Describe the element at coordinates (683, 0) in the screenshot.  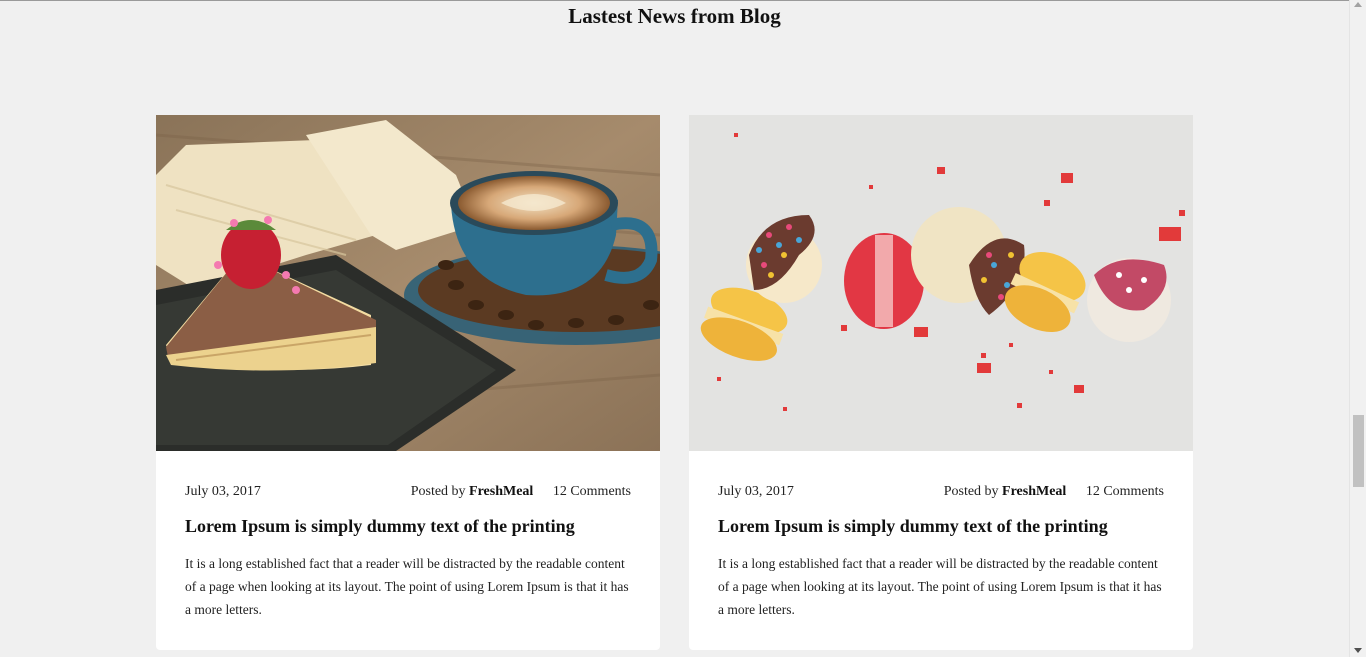
I see `top-divider` at that location.